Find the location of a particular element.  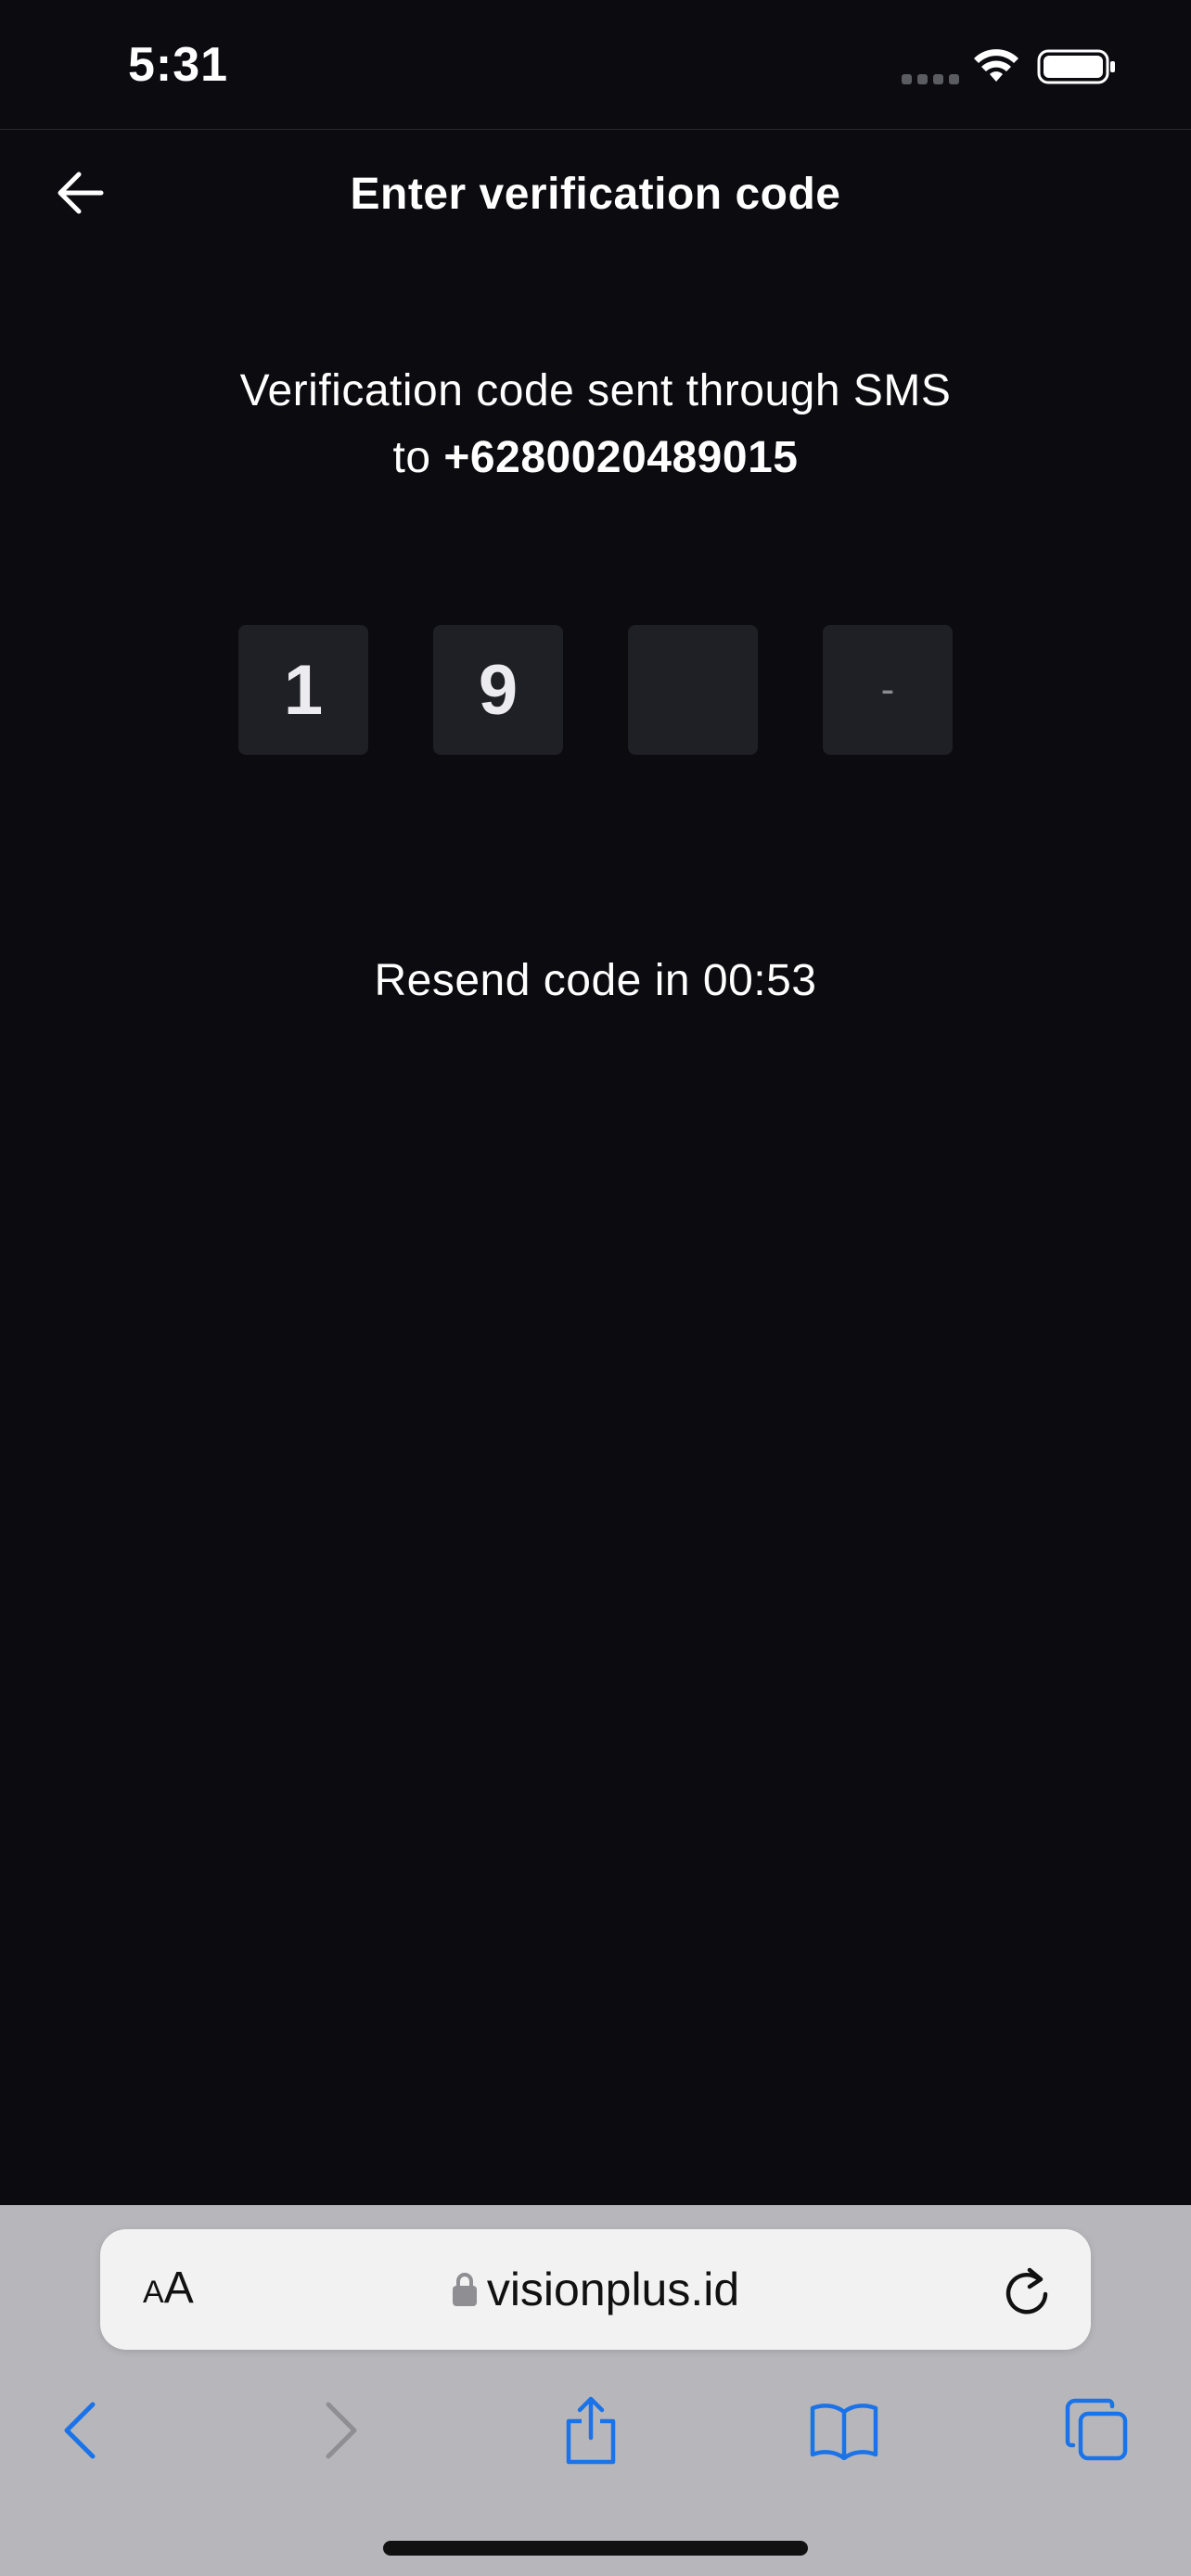

app-header: Enter verification code is located at coordinates (595, 195).